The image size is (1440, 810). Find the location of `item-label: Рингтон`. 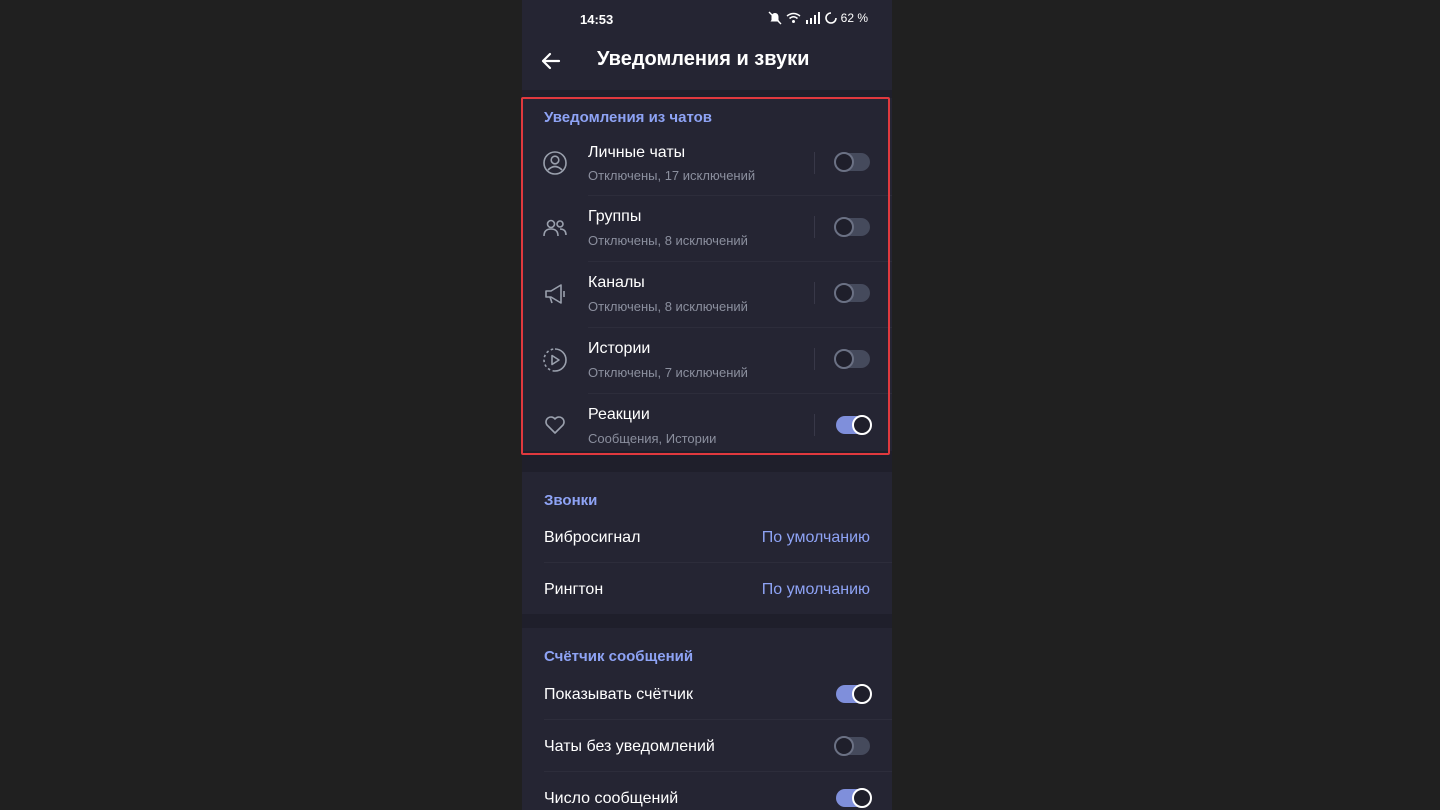

item-label: Рингтон is located at coordinates (574, 589).